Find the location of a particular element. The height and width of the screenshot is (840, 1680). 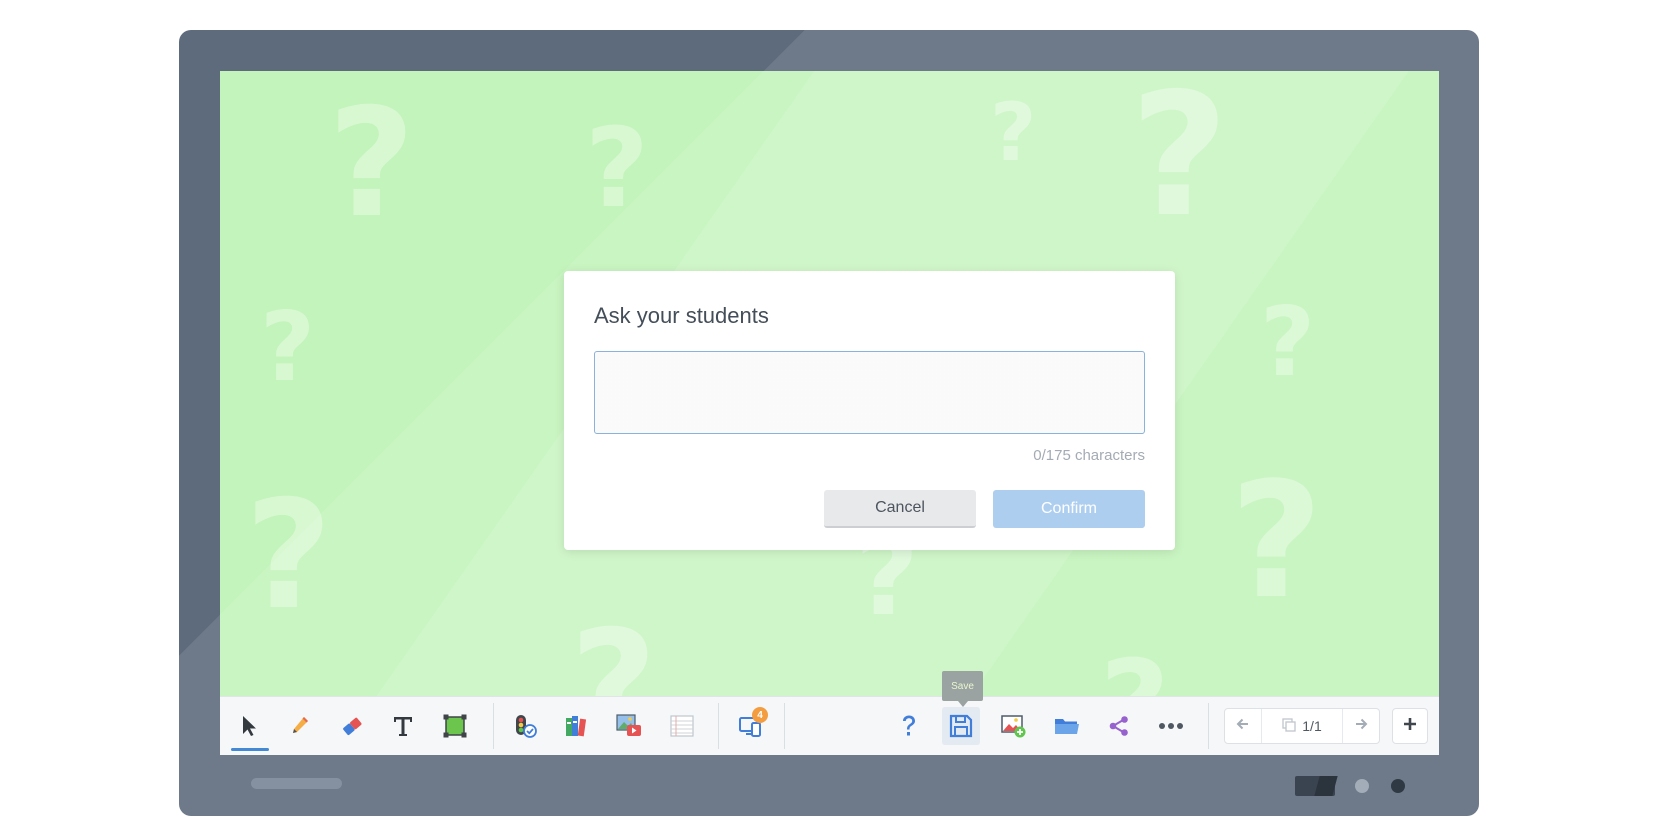

text-T-icon is located at coordinates (403, 726).